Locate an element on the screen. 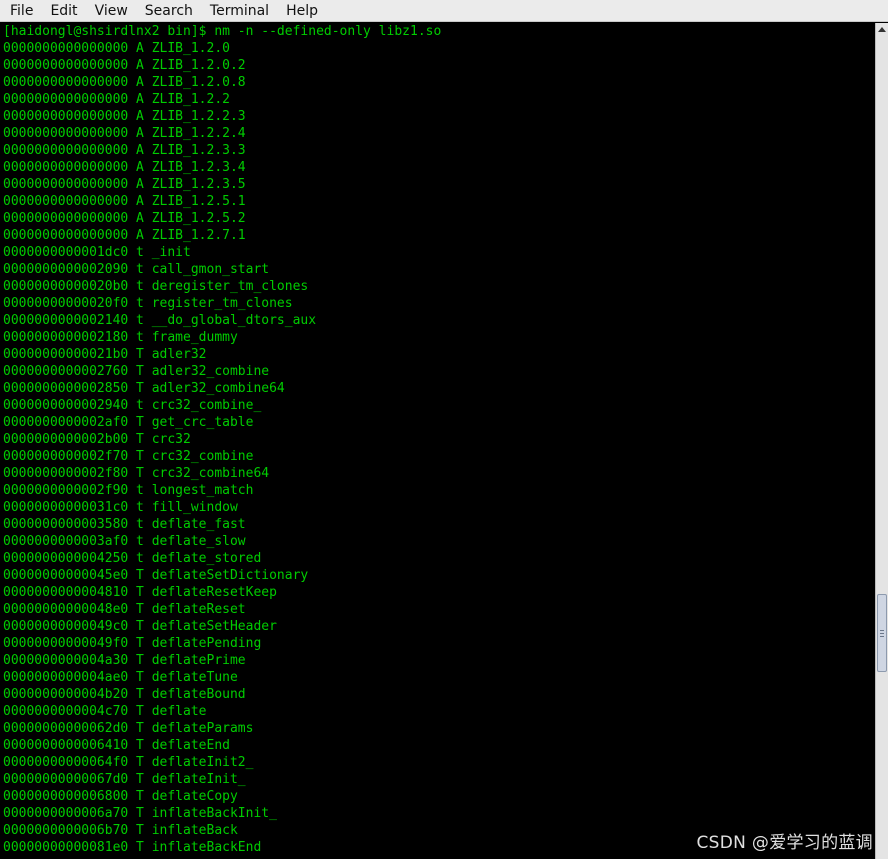  terminal-line: 0000000000000000 A ZLIB_1.2.0.8 is located at coordinates (124, 82).